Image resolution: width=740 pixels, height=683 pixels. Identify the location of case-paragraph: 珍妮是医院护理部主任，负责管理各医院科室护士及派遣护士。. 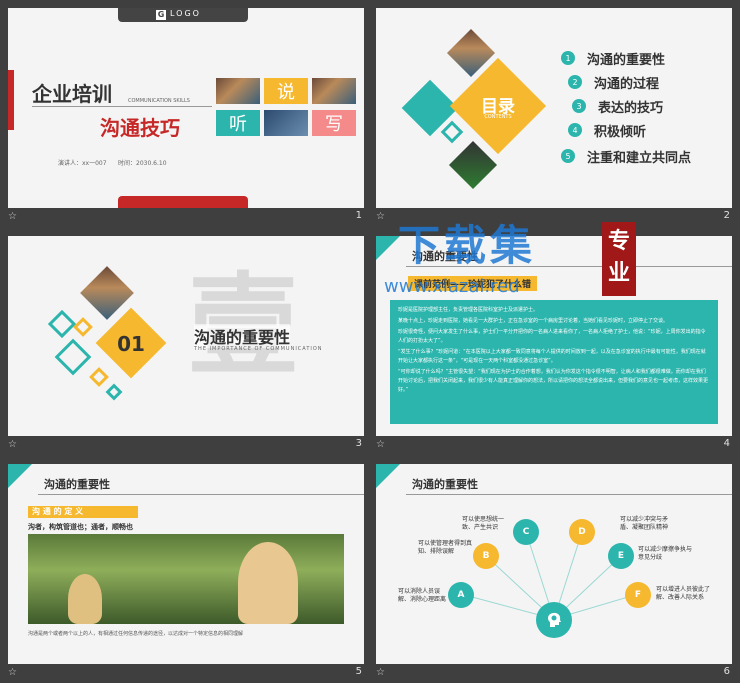
(468, 310).